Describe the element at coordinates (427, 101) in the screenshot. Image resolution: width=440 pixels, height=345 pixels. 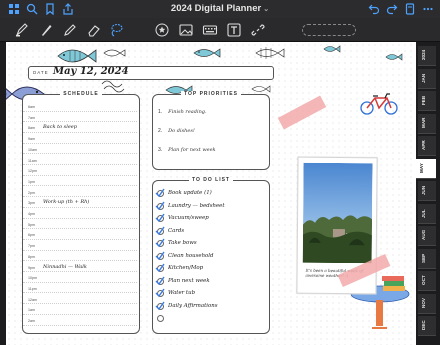
I see `month-tab-feb: FEB` at that location.